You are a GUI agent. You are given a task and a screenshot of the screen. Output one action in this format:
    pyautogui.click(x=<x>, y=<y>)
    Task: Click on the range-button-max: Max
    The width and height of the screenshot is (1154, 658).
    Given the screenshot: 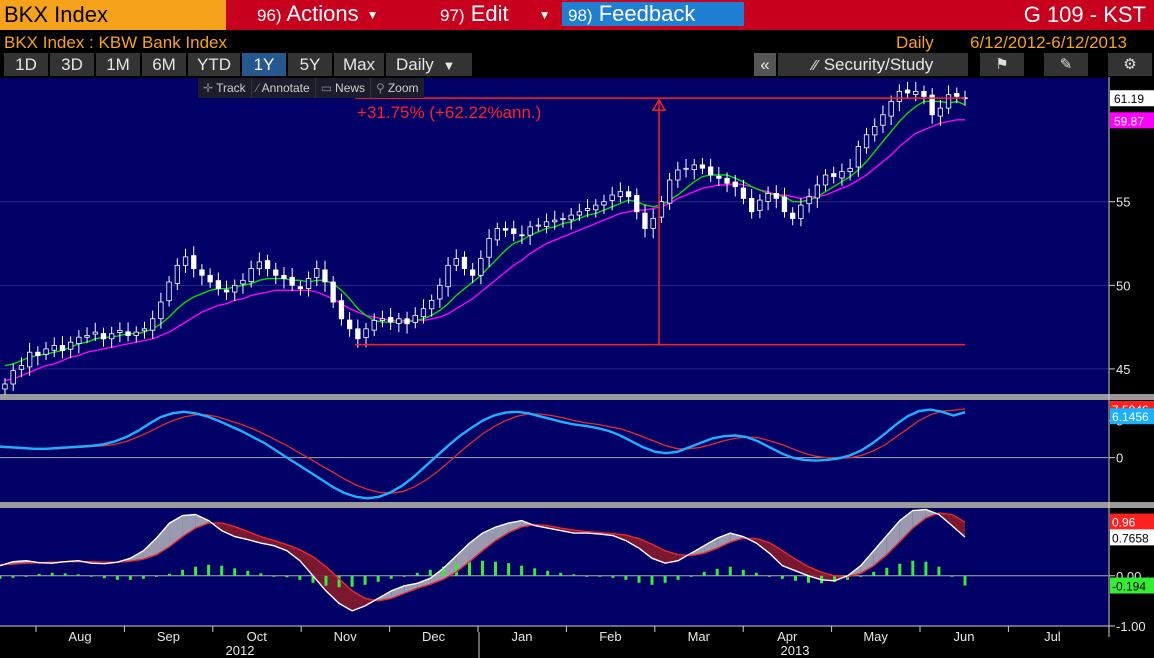 What is the action you would take?
    pyautogui.click(x=359, y=64)
    